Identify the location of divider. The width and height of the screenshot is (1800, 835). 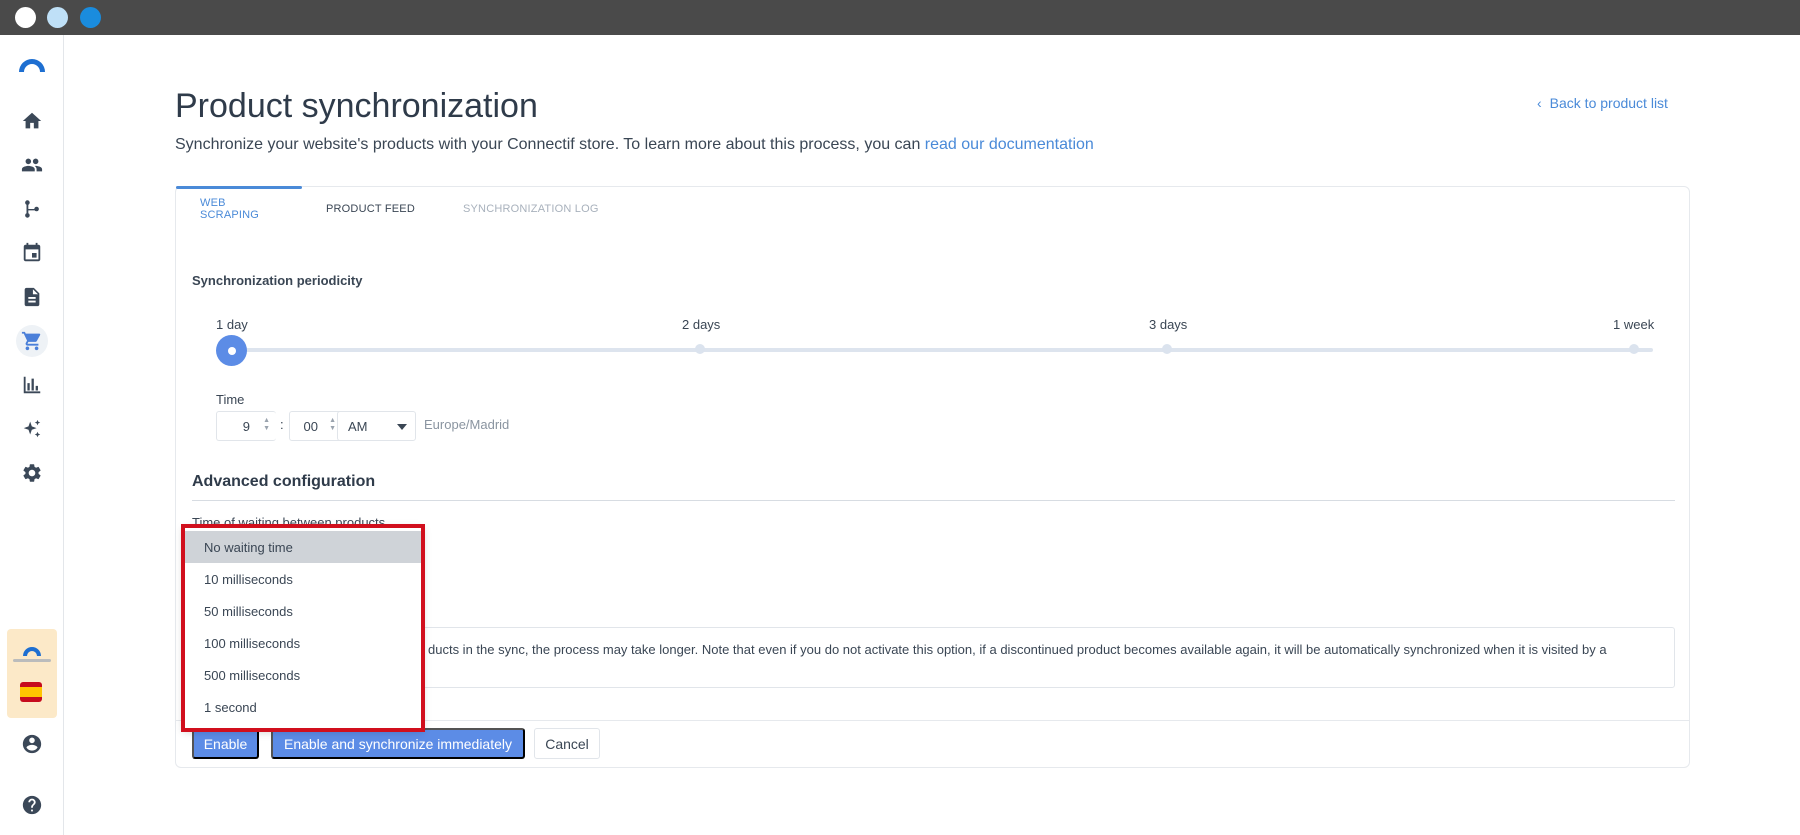
(933, 500).